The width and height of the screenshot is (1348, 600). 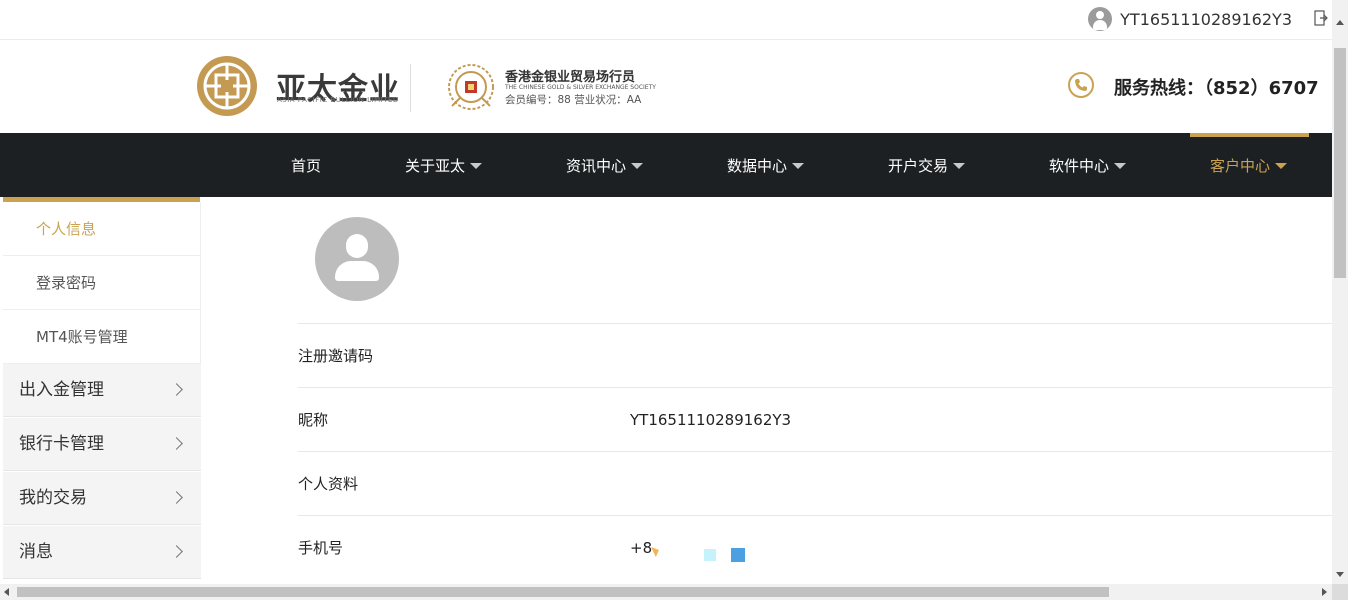 What do you see at coordinates (328, 484) in the screenshot?
I see `row-label: 个人资料` at bounding box center [328, 484].